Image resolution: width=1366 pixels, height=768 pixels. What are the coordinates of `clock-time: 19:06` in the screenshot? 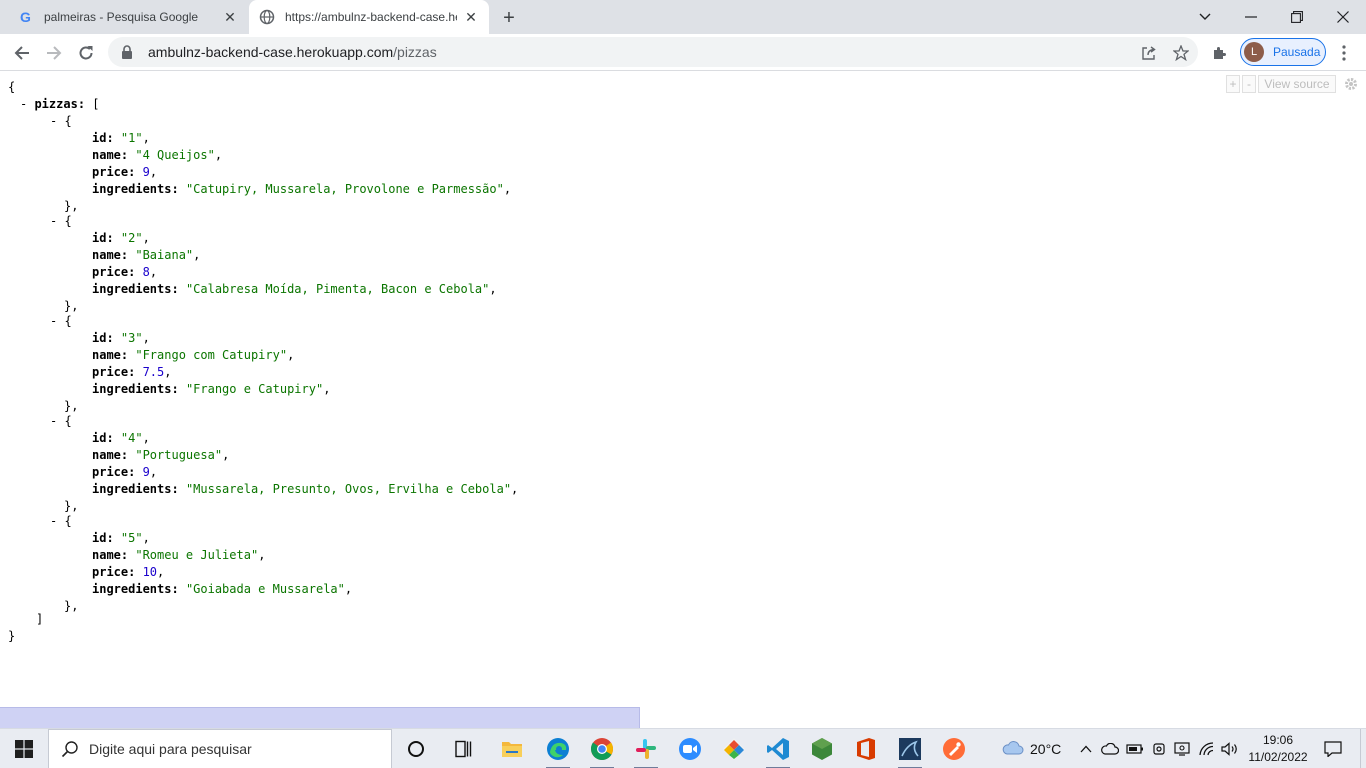 It's located at (1278, 740).